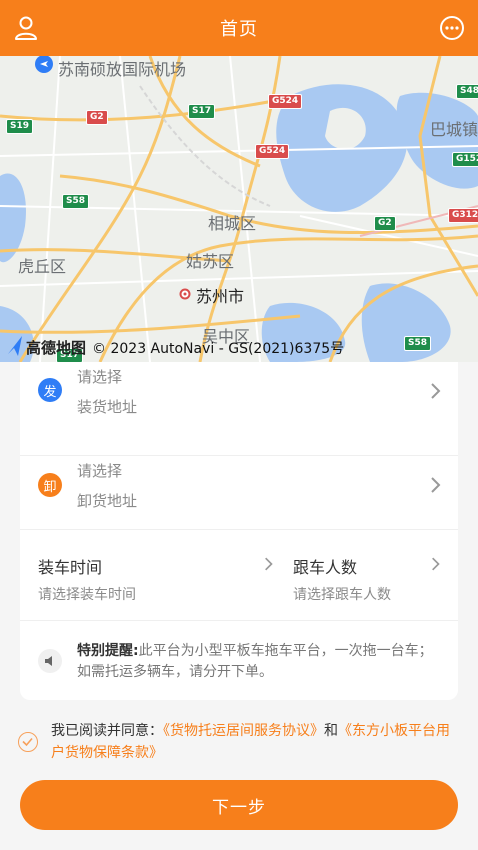 This screenshot has height=850, width=478. I want to click on riders-placeholder: 请选择跟车人数, so click(342, 595).